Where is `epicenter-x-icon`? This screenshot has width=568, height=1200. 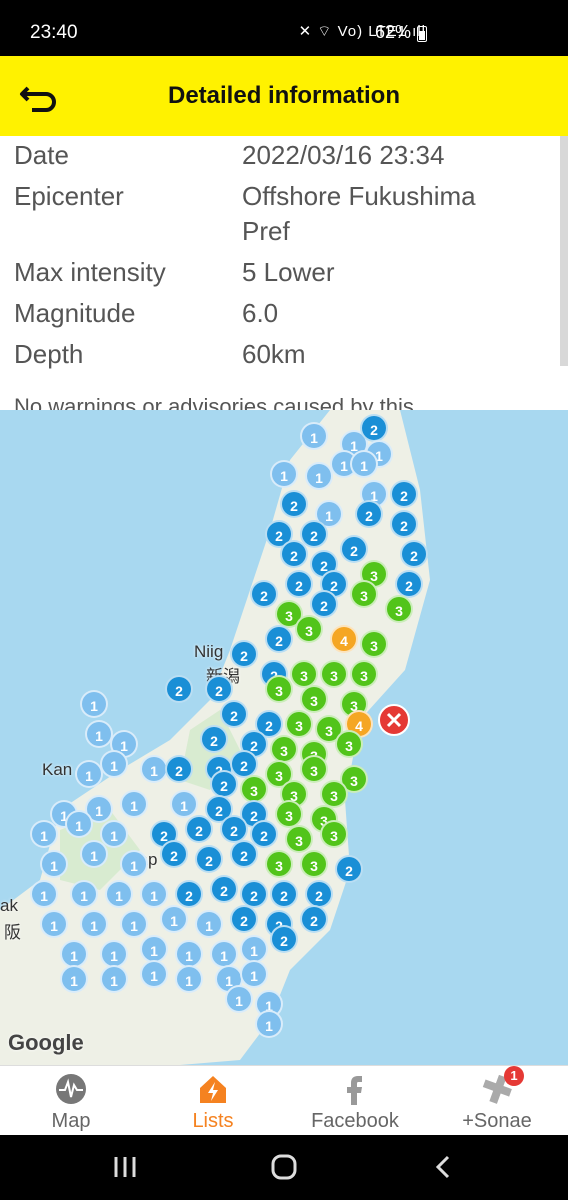 epicenter-x-icon is located at coordinates (394, 720).